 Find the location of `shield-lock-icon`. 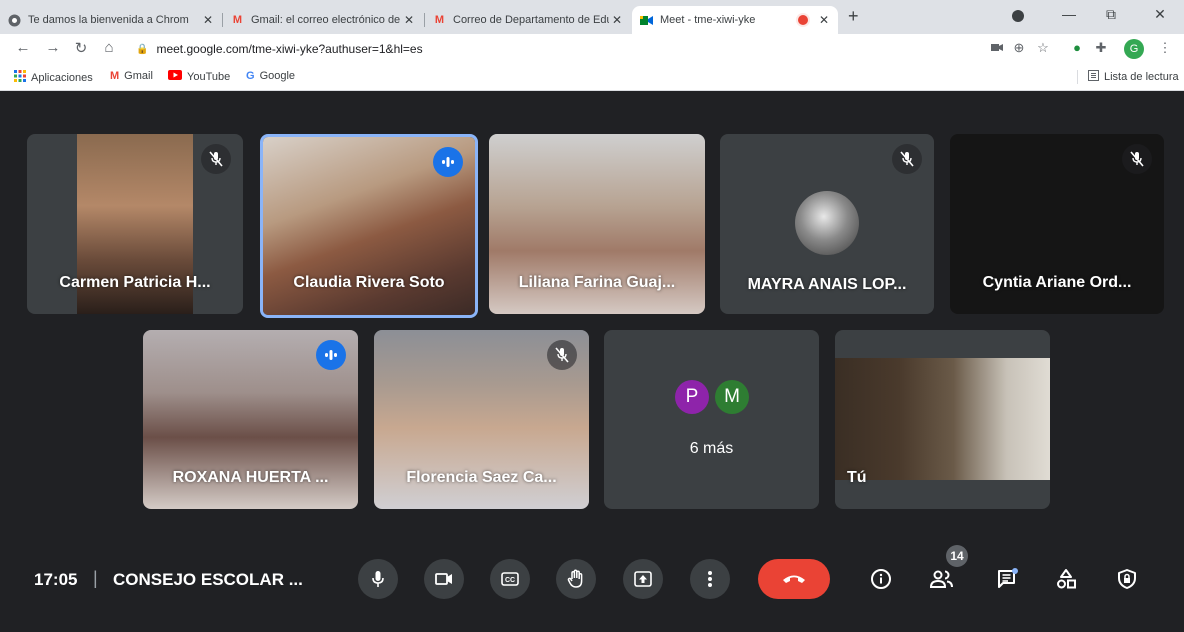

shield-lock-icon is located at coordinates (1127, 579).